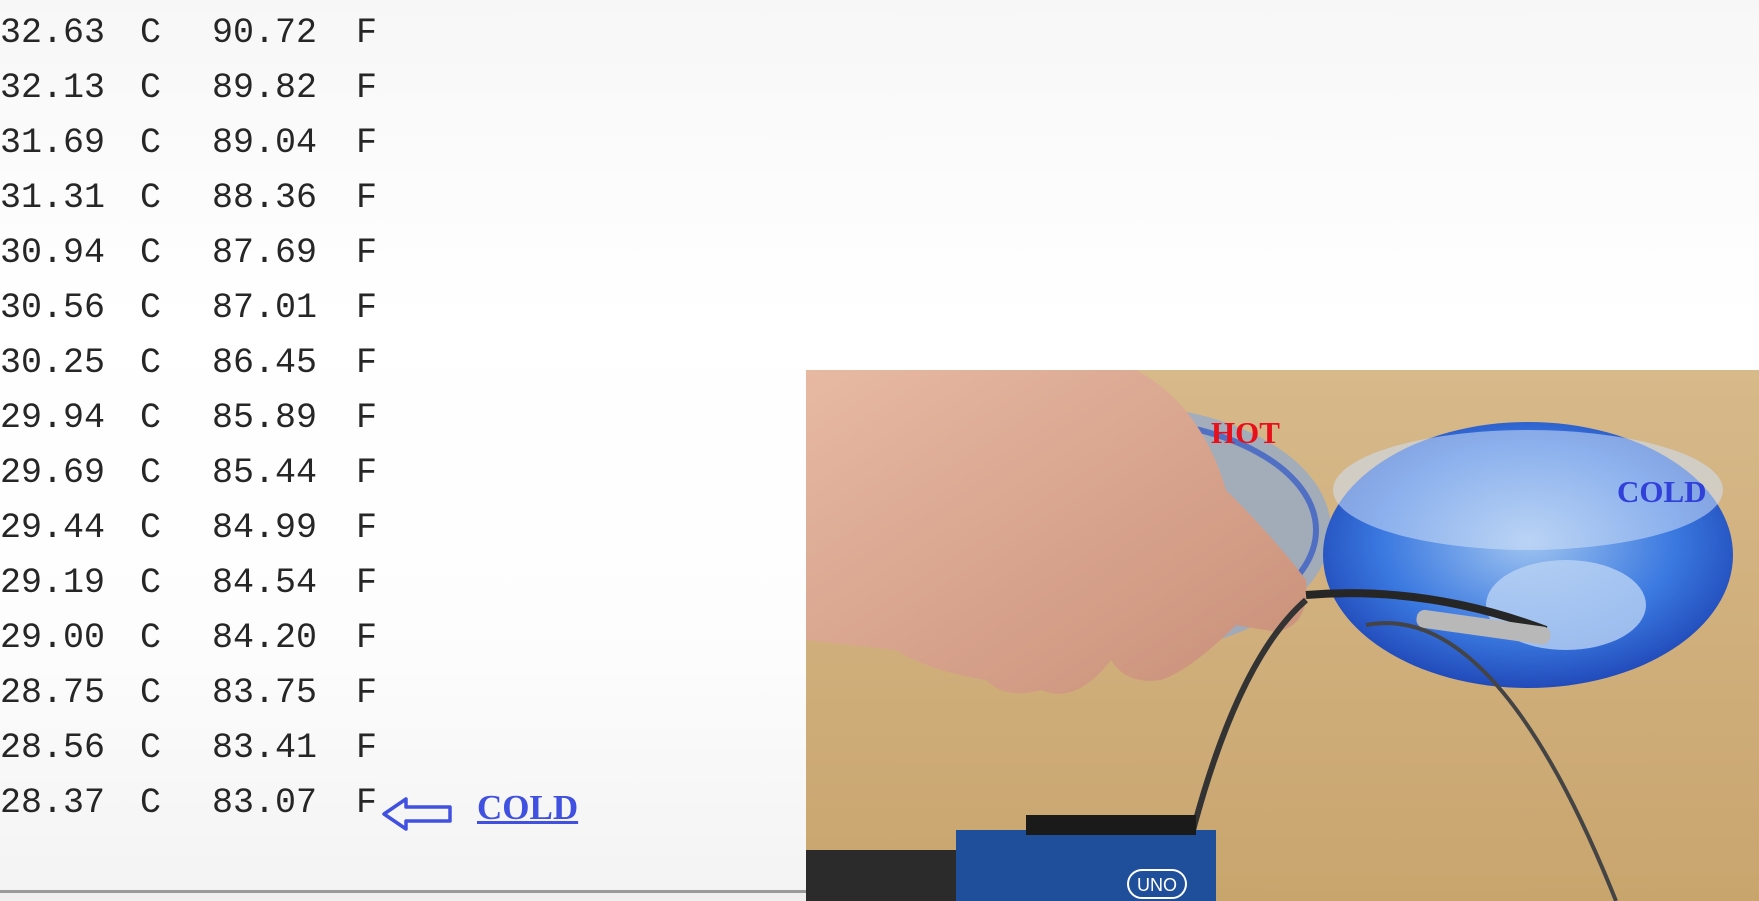  What do you see at coordinates (53, 198) in the screenshot?
I see `celsius-value: 31.31` at bounding box center [53, 198].